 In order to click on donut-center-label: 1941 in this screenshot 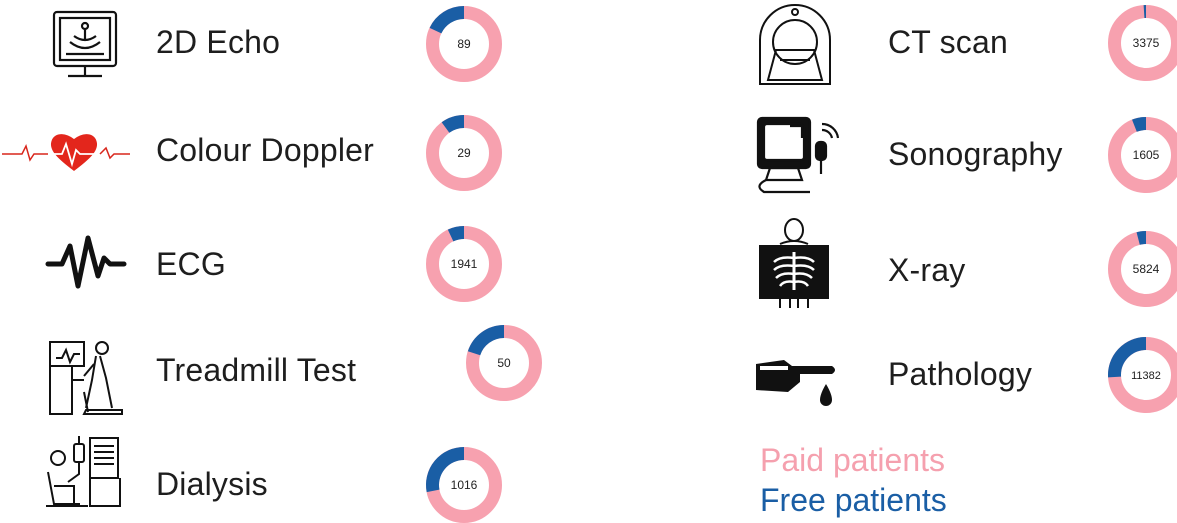, I will do `click(464, 264)`.